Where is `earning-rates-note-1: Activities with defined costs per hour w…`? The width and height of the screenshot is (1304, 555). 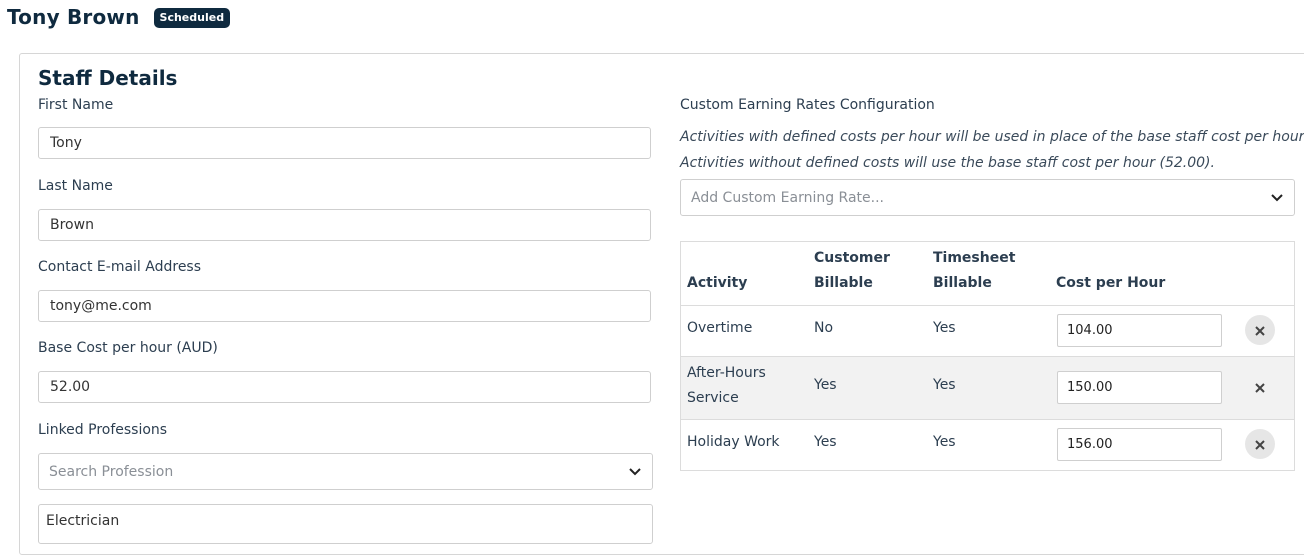
earning-rates-note-1: Activities with defined costs per hour w… is located at coordinates (992, 137).